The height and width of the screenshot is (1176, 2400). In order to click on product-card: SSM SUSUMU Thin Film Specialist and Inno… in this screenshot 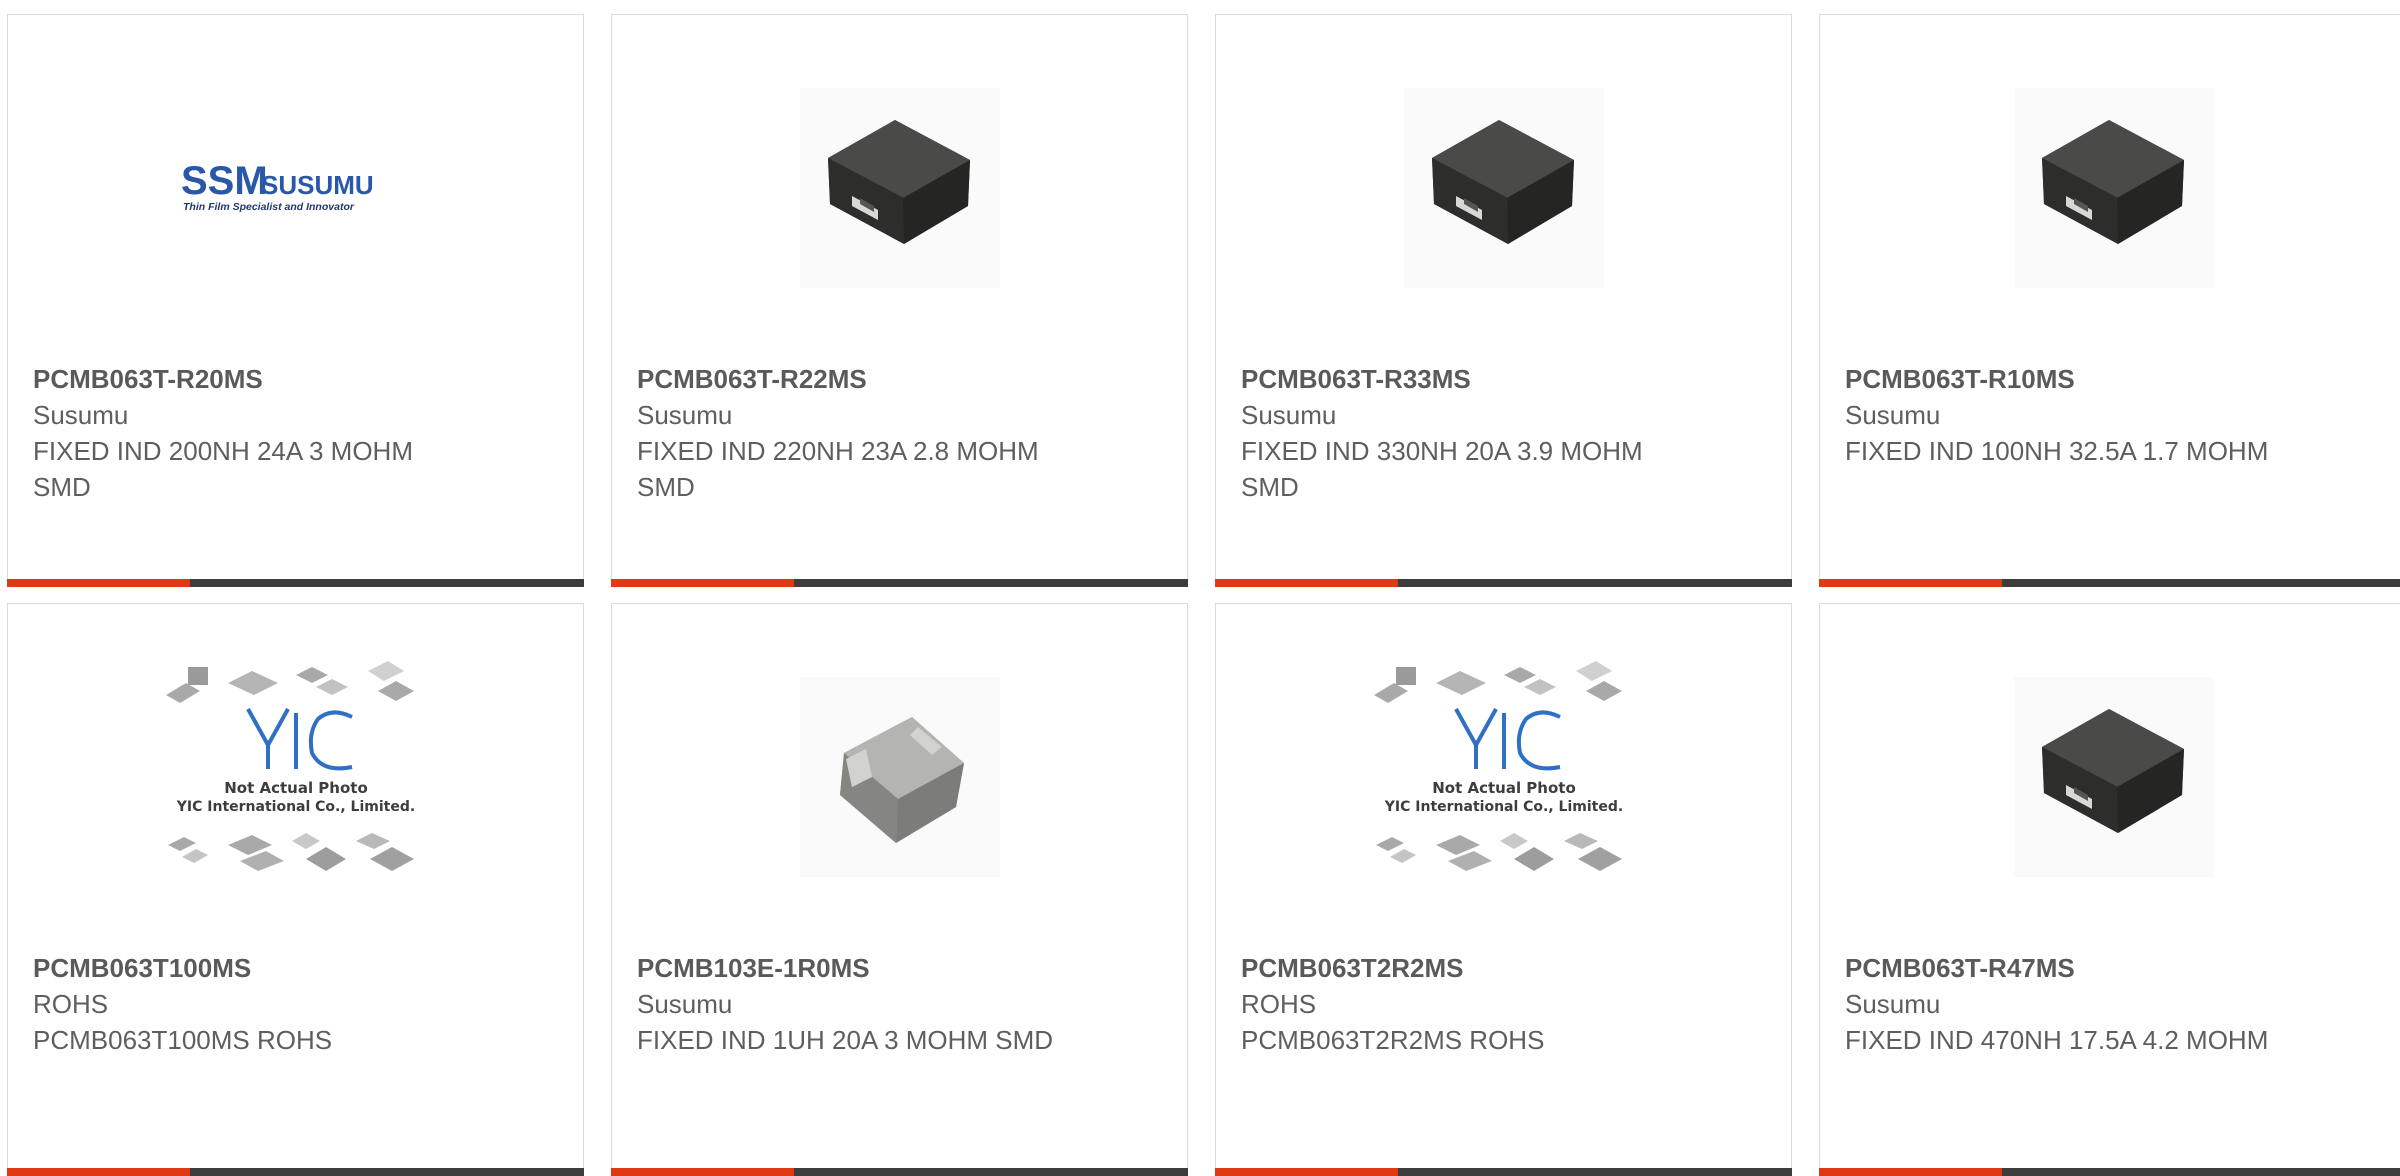, I will do `click(295, 300)`.